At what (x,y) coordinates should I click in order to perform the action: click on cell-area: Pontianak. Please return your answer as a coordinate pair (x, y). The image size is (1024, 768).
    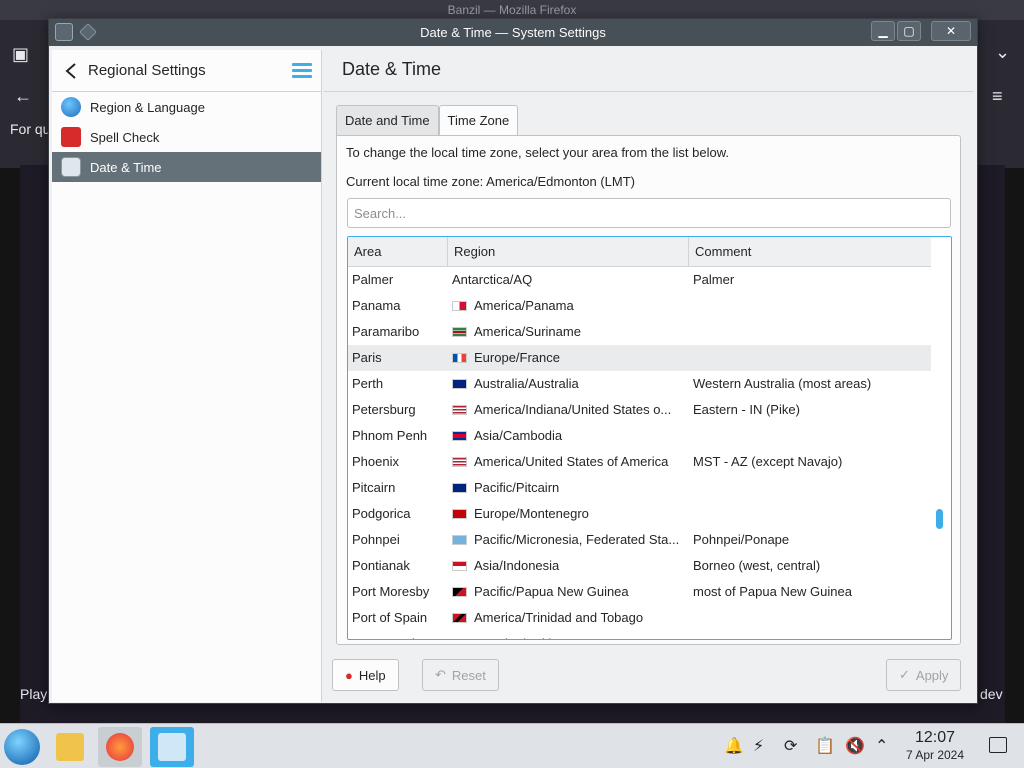
    Looking at the image, I should click on (381, 565).